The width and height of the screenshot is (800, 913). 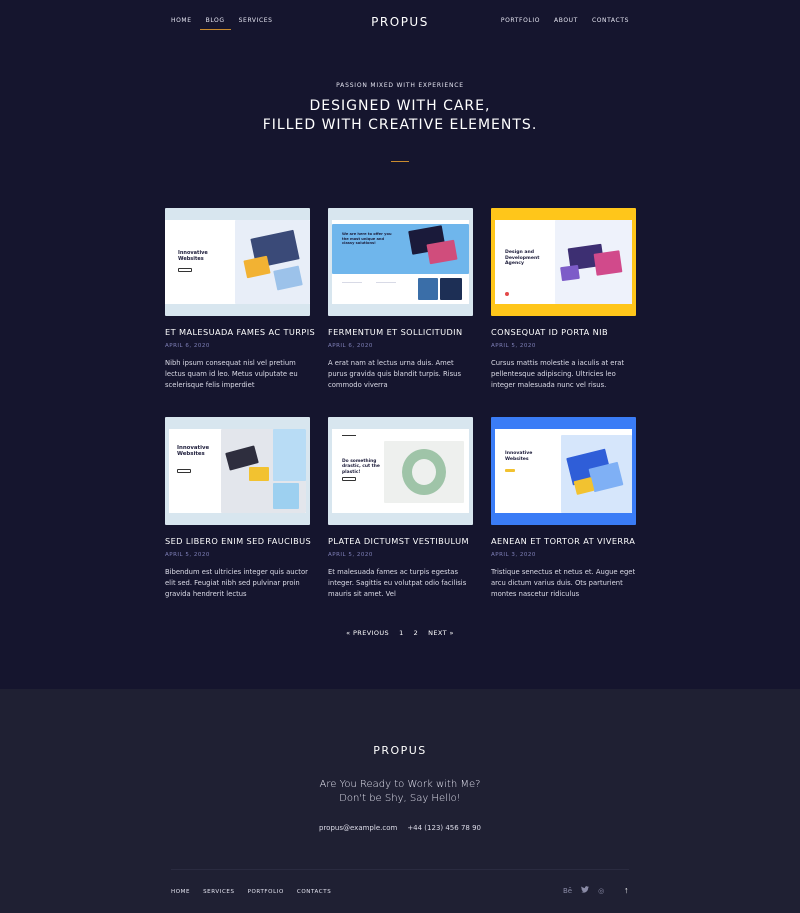 I want to click on main-nav-right: PORTFOLIO ABOUT CONTACTS, so click(x=565, y=23).